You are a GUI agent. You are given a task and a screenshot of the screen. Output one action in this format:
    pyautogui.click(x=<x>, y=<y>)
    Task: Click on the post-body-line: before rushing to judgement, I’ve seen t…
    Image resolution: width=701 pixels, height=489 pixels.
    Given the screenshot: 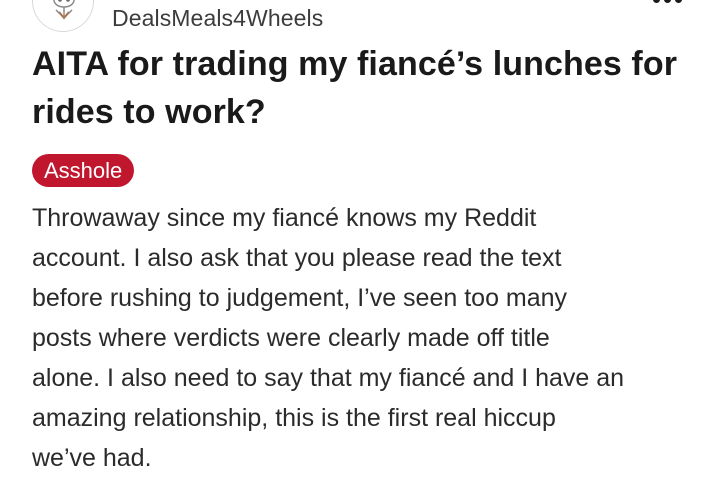 What is the action you would take?
    pyautogui.click(x=300, y=298)
    